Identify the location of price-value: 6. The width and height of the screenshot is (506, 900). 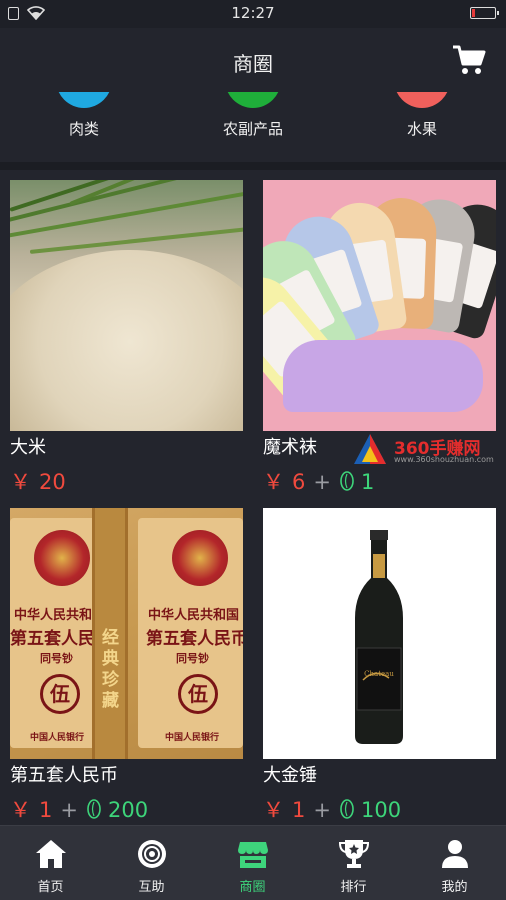
(299, 482).